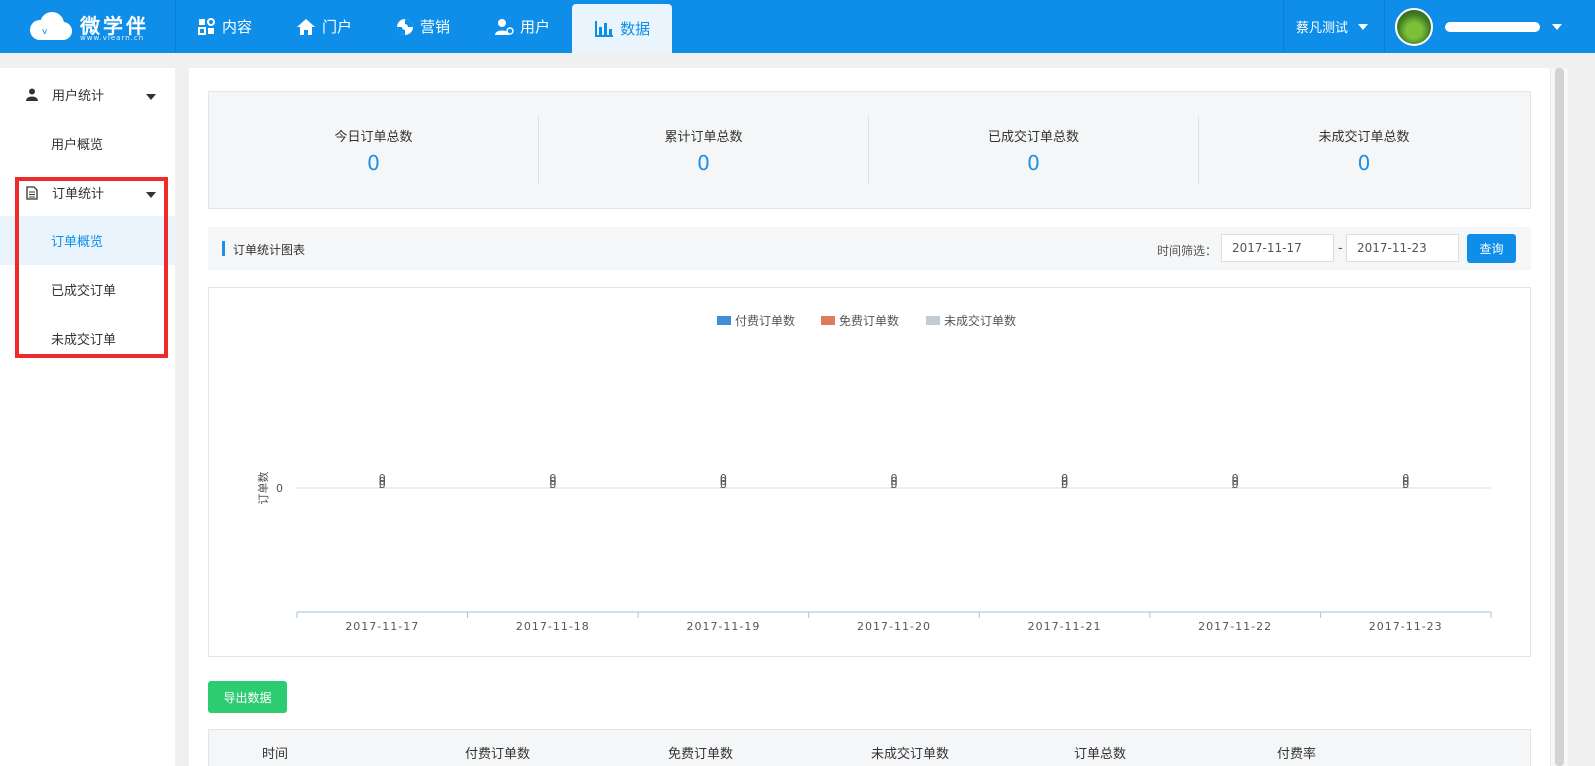  Describe the element at coordinates (1065, 626) in the screenshot. I see `x-tick-label: 2017-11-21` at that location.